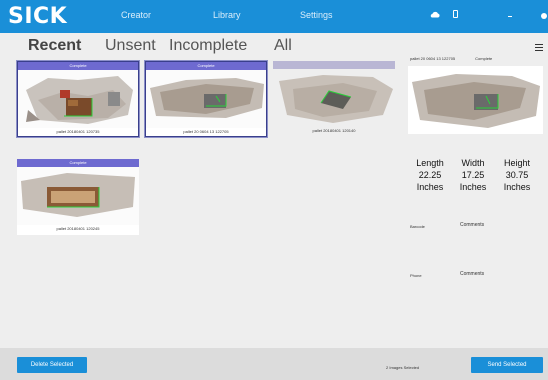 Image resolution: width=548 pixels, height=380 pixels. What do you see at coordinates (334, 65) in the screenshot?
I see `card-status-header` at bounding box center [334, 65].